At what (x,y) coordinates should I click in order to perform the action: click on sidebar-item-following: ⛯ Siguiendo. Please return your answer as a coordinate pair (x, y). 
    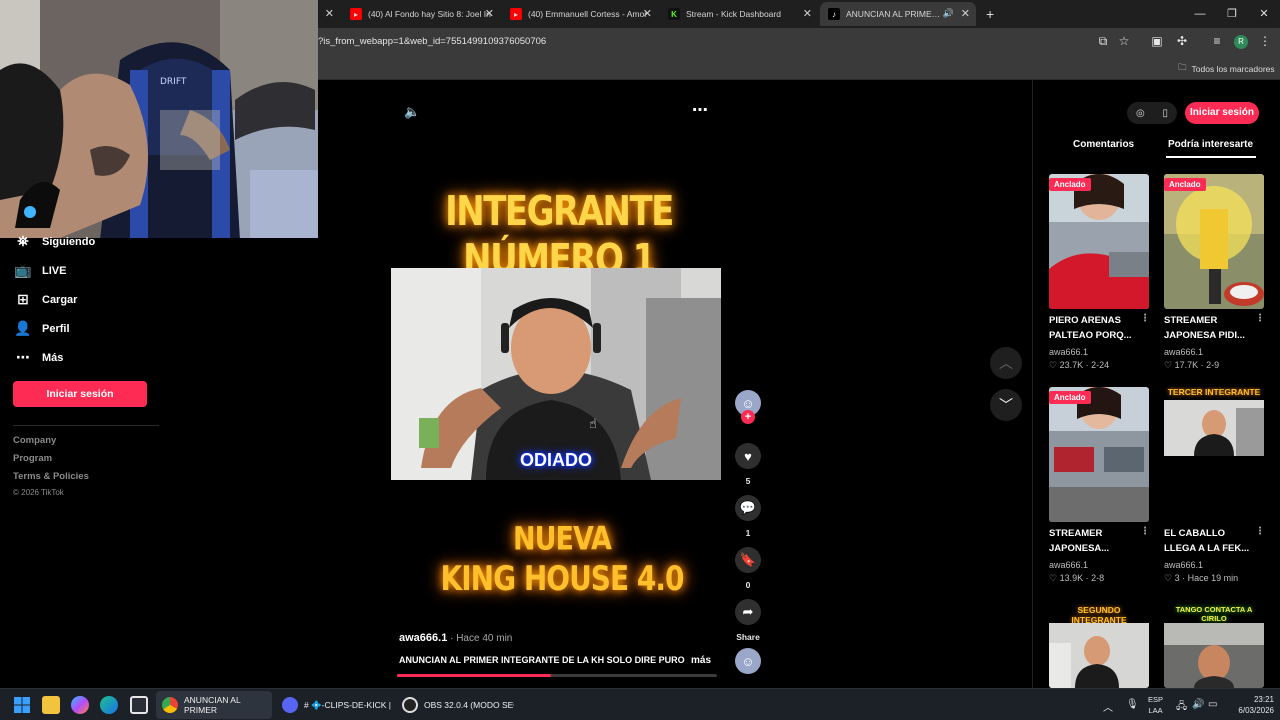
    Looking at the image, I should click on (54, 241).